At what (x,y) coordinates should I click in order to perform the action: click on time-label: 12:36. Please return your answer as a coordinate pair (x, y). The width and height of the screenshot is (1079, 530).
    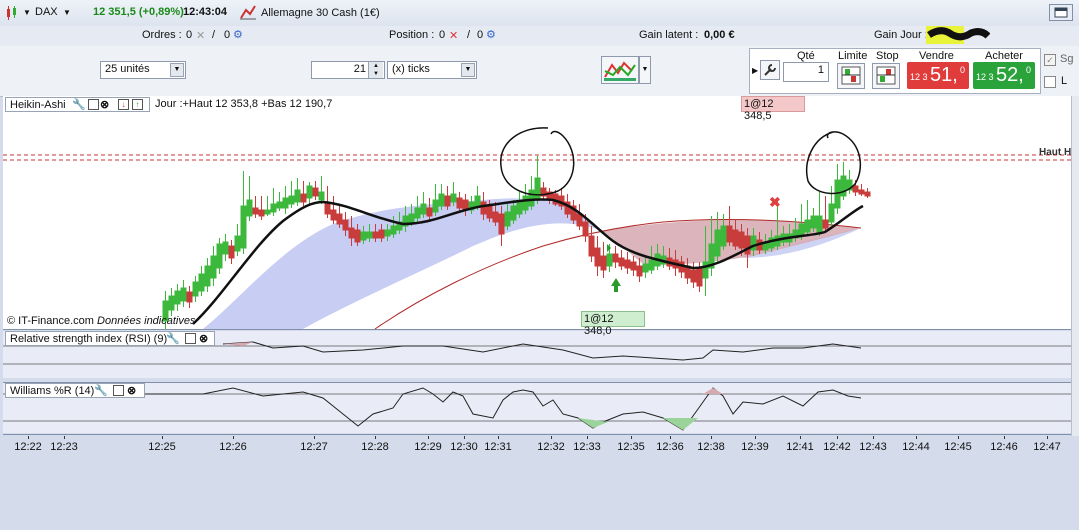
    Looking at the image, I should click on (670, 447).